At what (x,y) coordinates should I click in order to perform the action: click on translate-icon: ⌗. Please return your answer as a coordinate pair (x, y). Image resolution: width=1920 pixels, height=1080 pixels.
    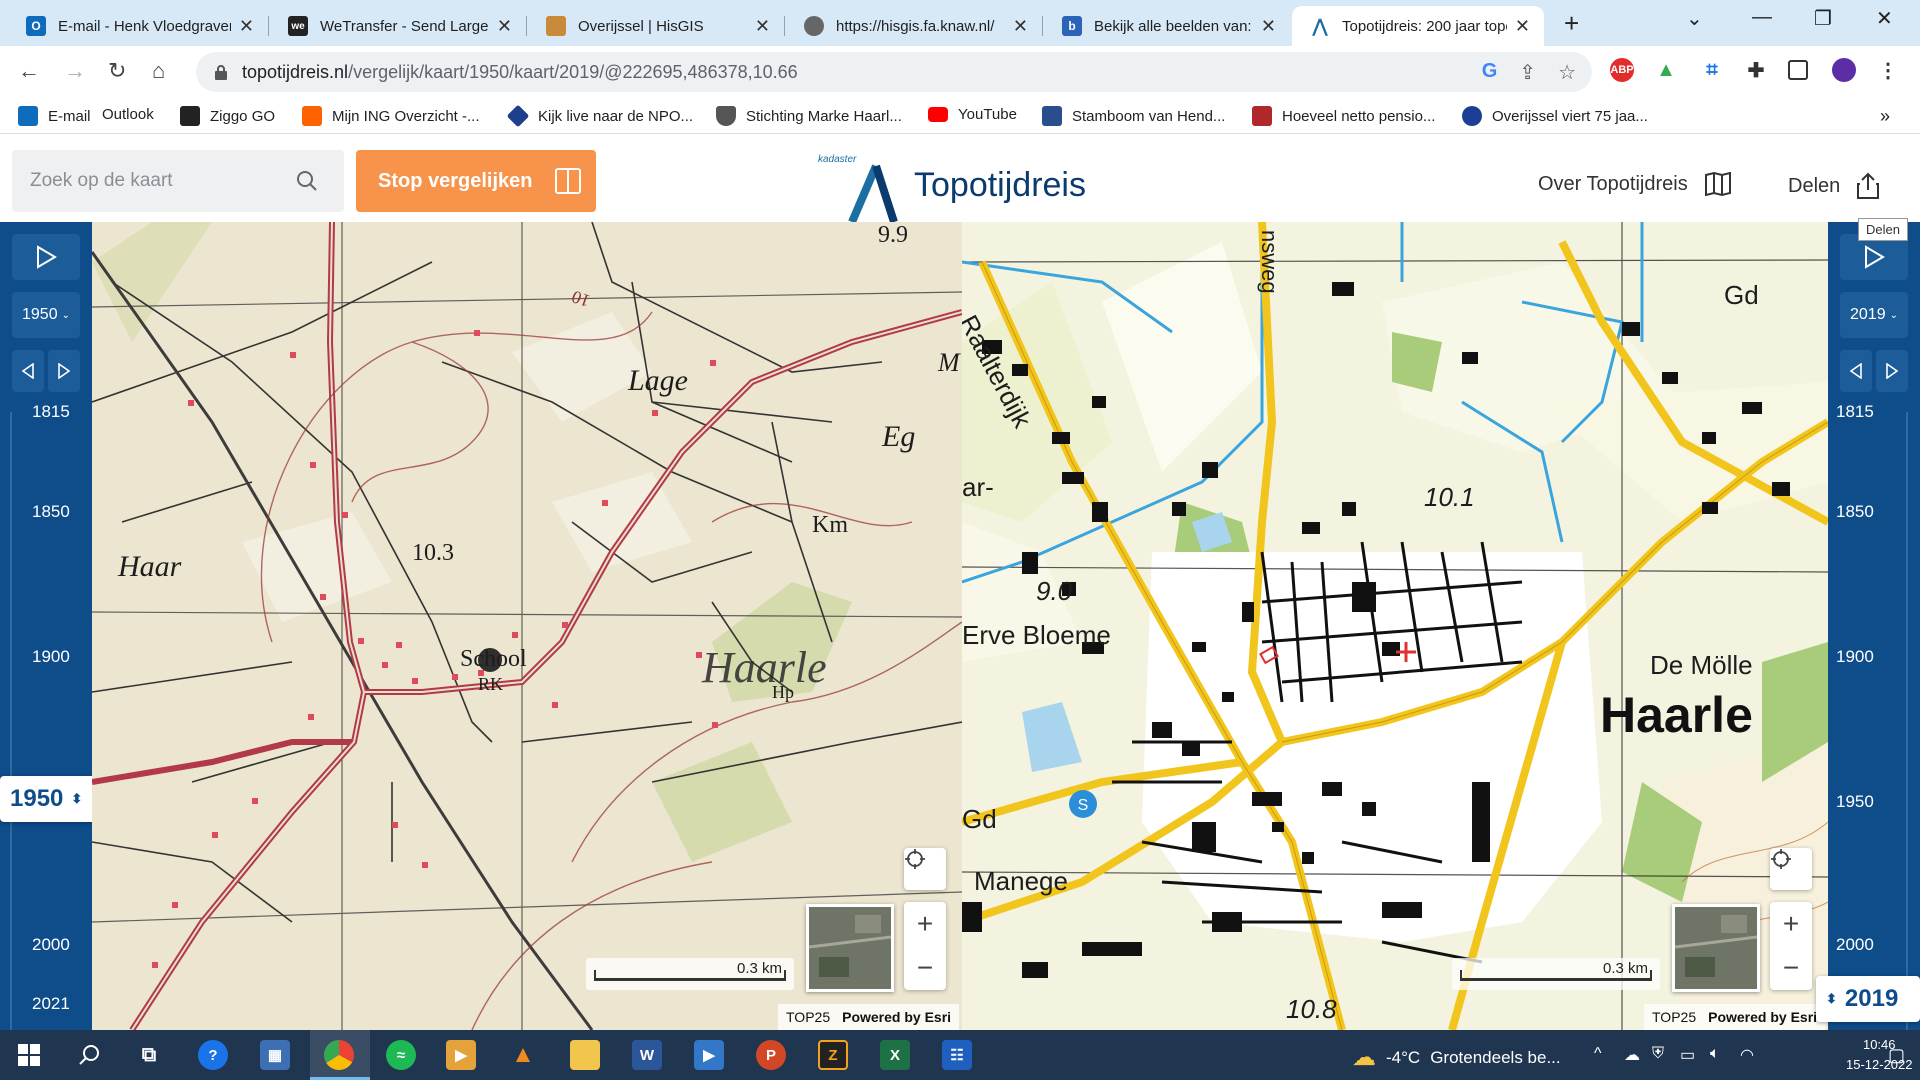
    Looking at the image, I should click on (1712, 70).